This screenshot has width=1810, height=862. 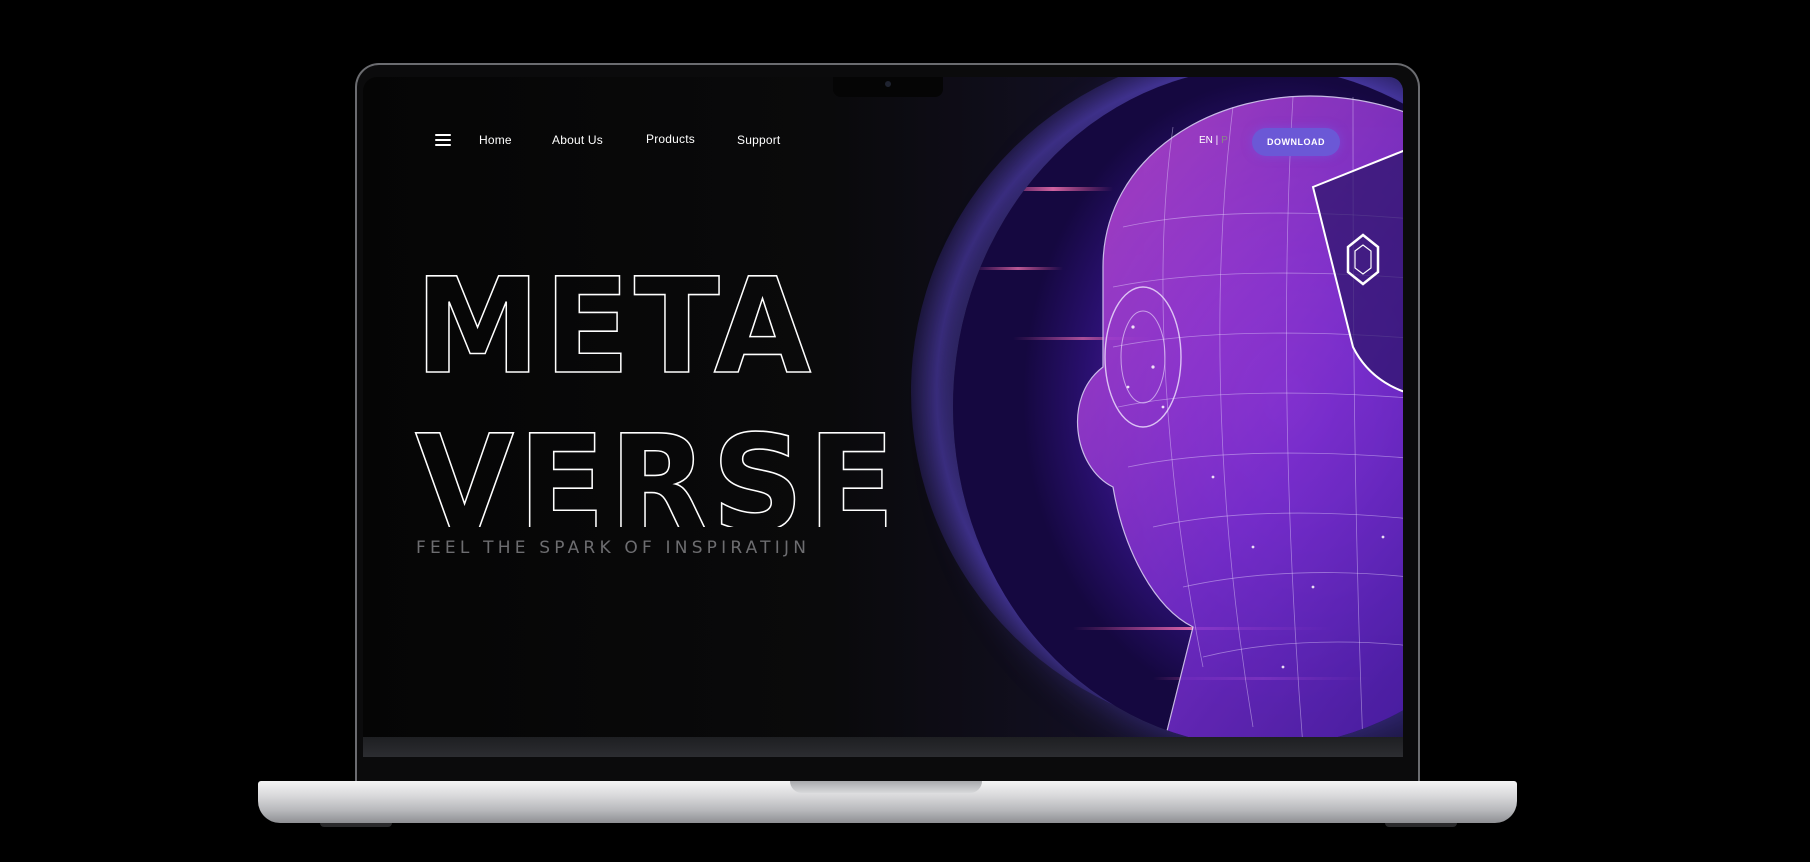 I want to click on laptop-opening-notch, so click(x=886, y=787).